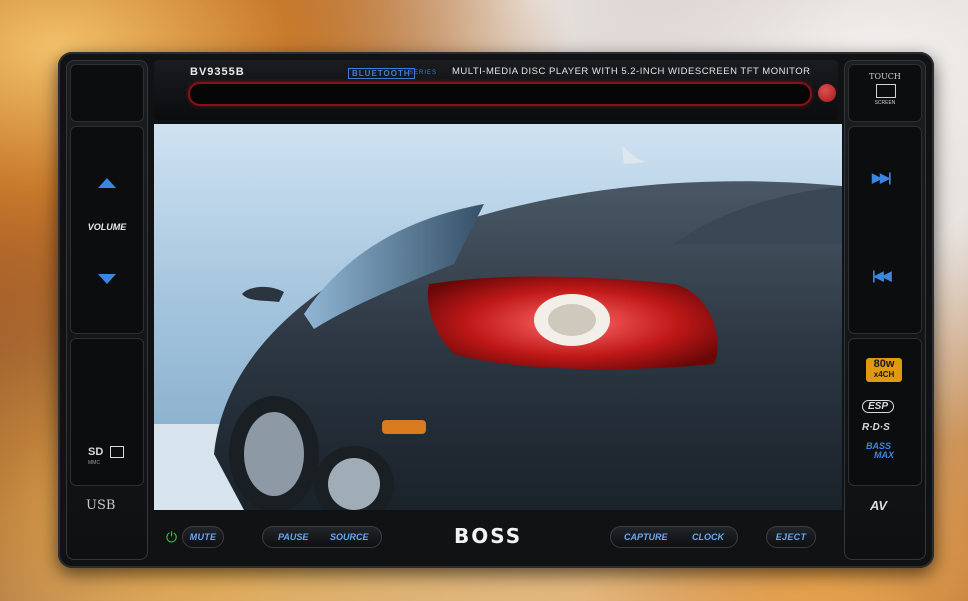  I want to click on power-badge-watts: 80w, so click(884, 364).